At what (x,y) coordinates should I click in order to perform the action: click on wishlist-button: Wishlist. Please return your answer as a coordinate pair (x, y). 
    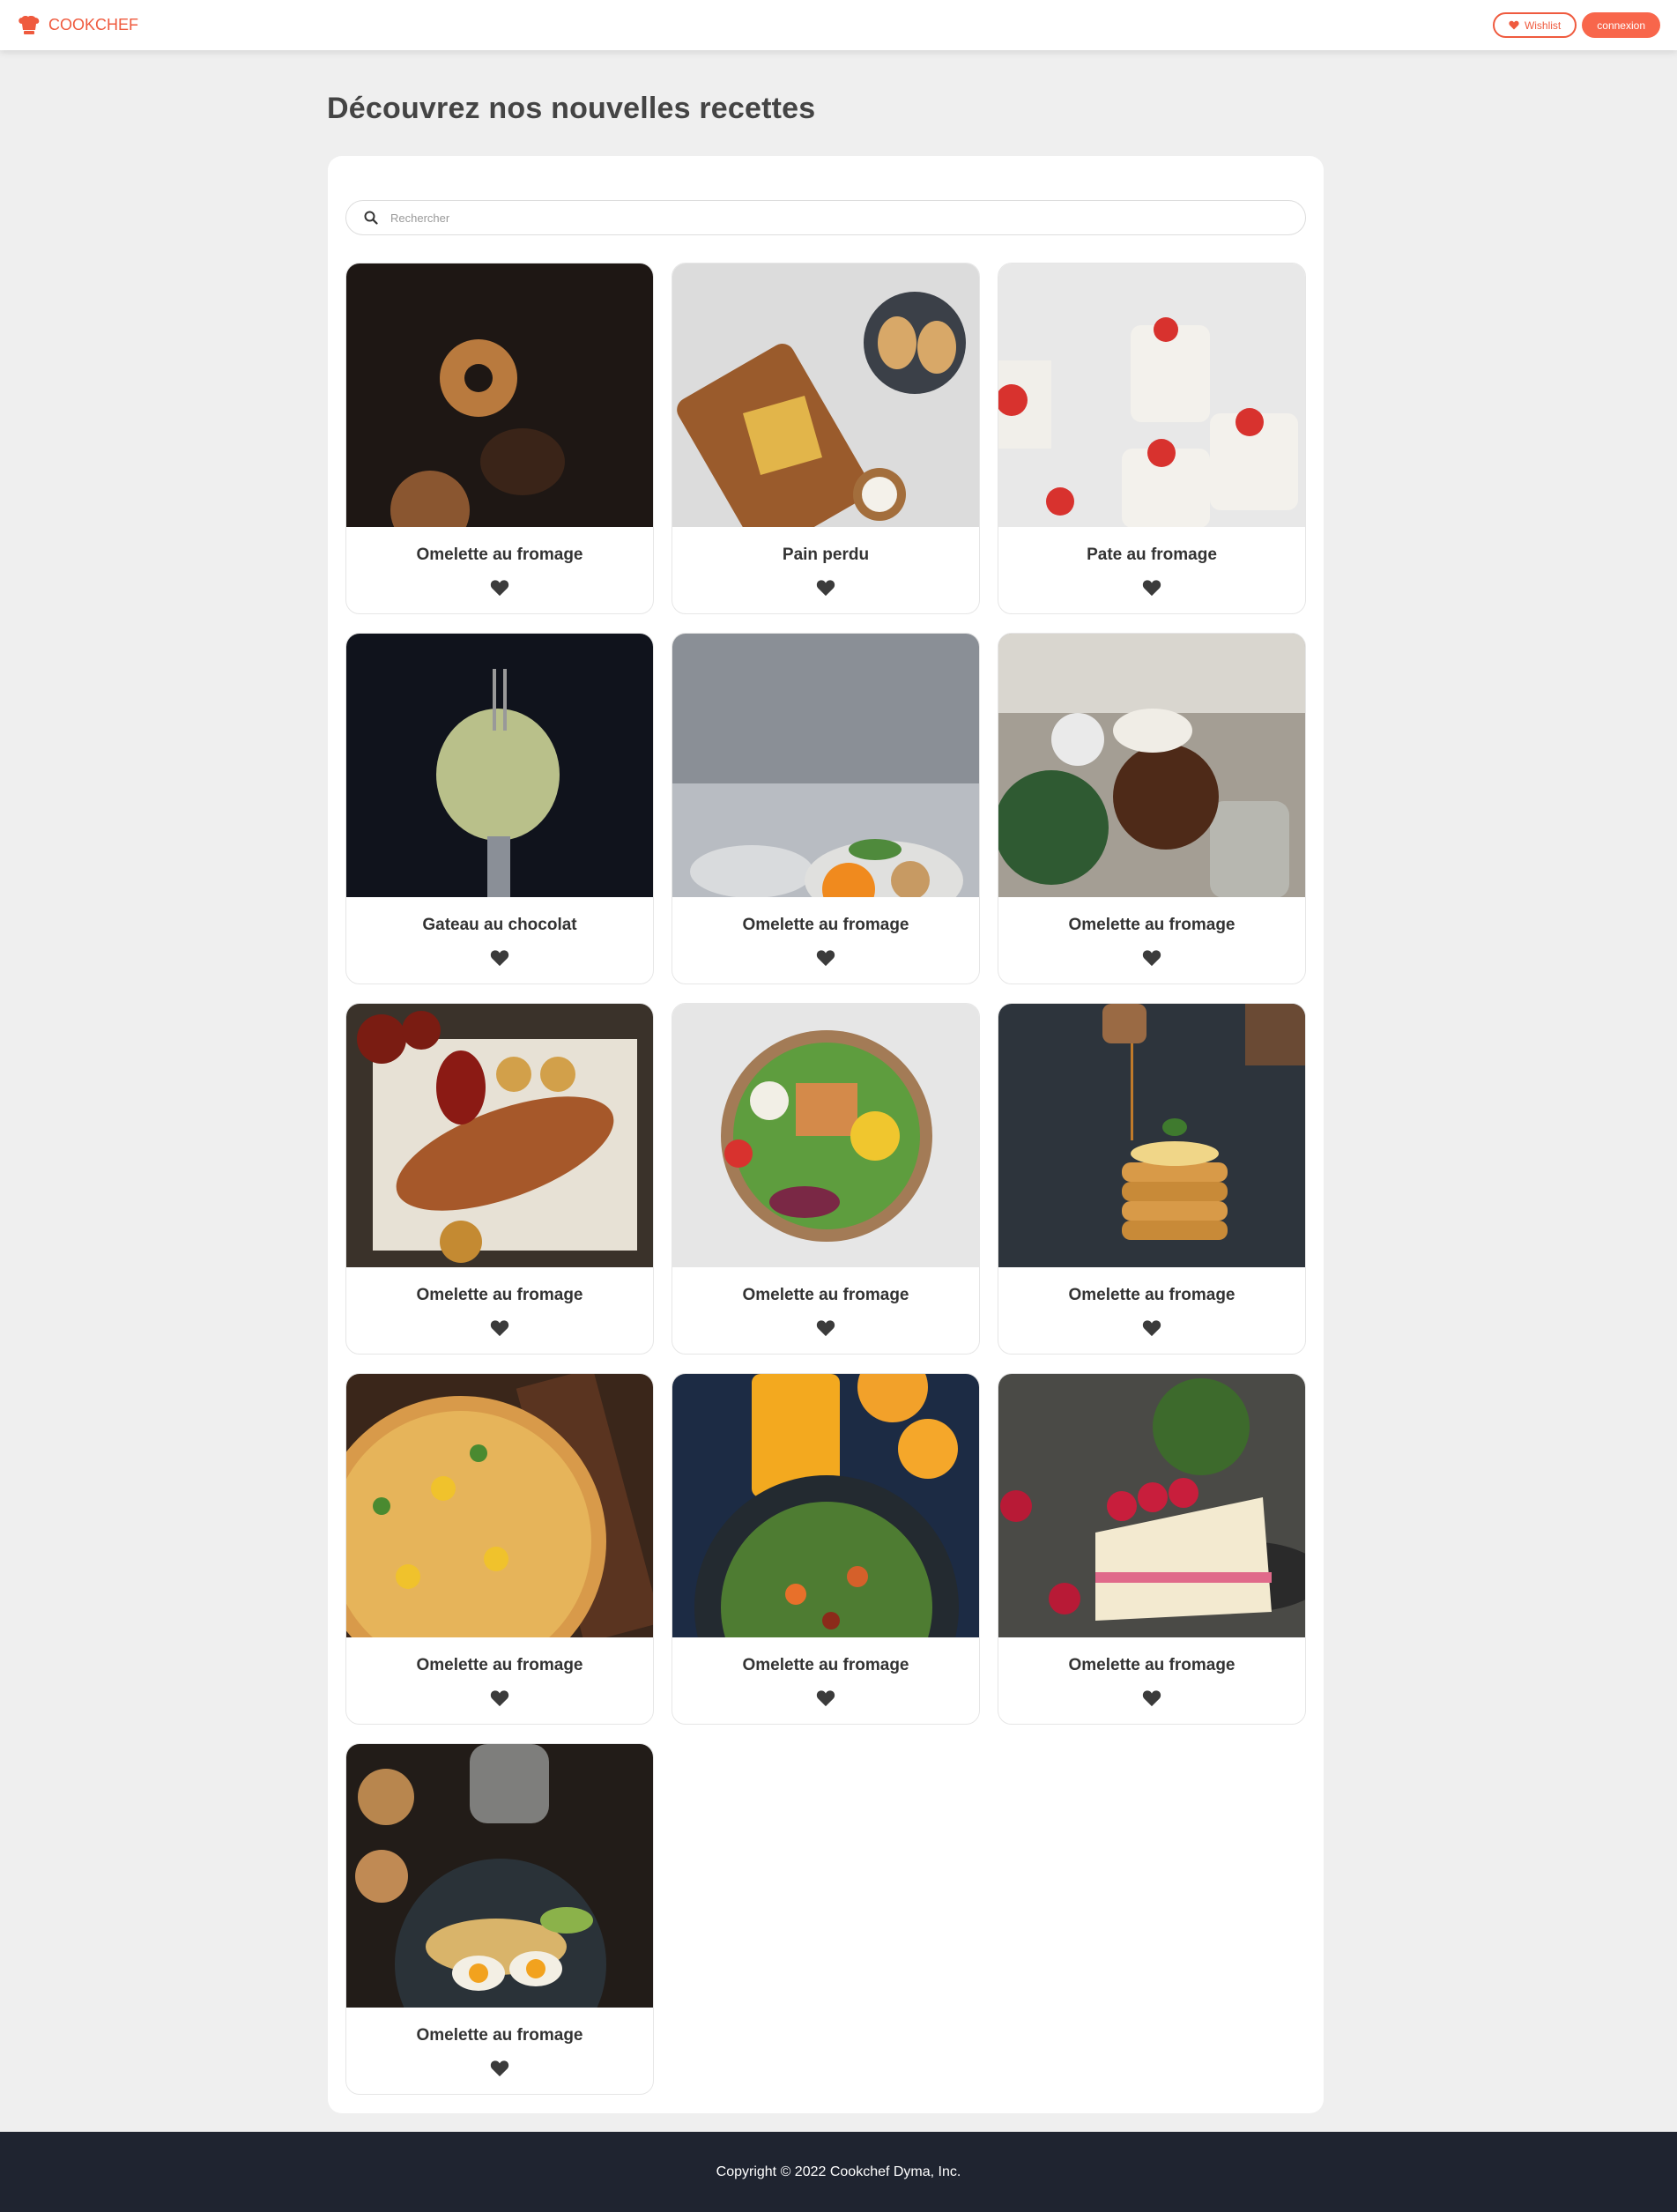
    Looking at the image, I should click on (1535, 25).